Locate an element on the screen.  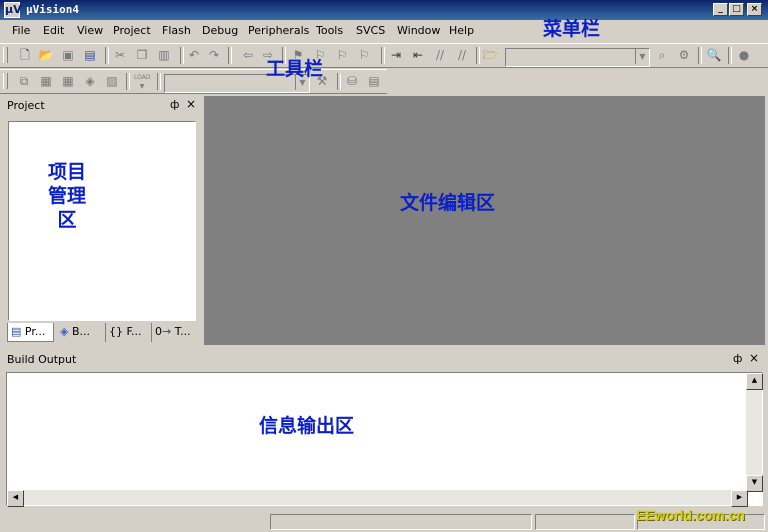
functions-tab-icon: {} is located at coordinates (116, 331).